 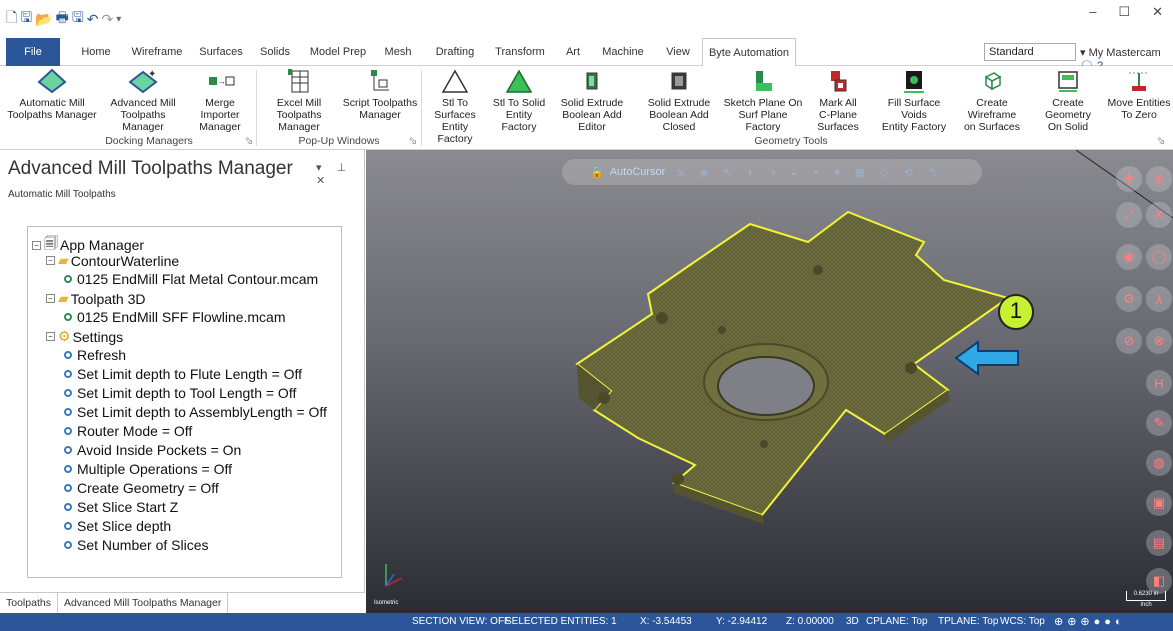 I want to click on solid-extrude-boolean-add-editor-button: Solid Extrude Boolean Add Editor, so click(x=592, y=100).